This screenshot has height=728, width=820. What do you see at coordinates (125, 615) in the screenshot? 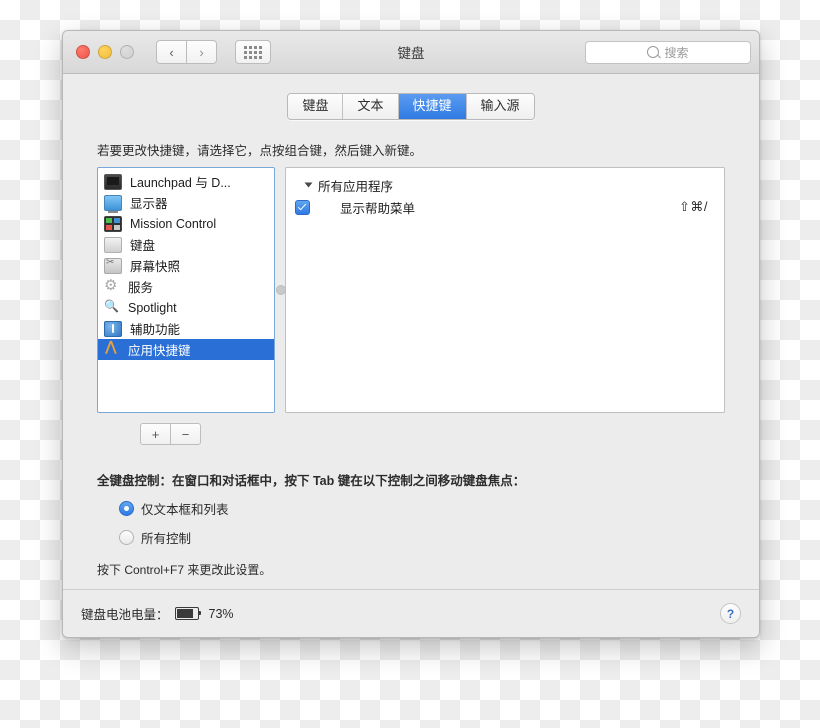
I see `battery-label: 键盘电池电量：` at bounding box center [125, 615].